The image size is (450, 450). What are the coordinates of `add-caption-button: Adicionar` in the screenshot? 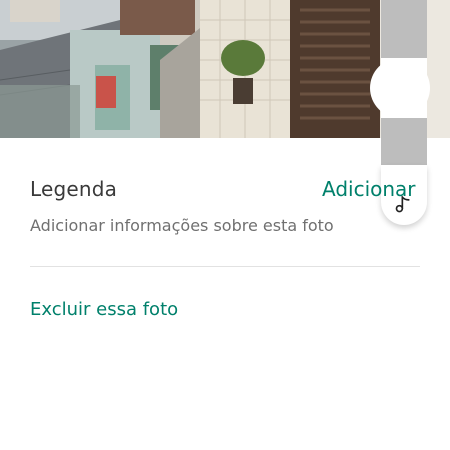 It's located at (369, 189).